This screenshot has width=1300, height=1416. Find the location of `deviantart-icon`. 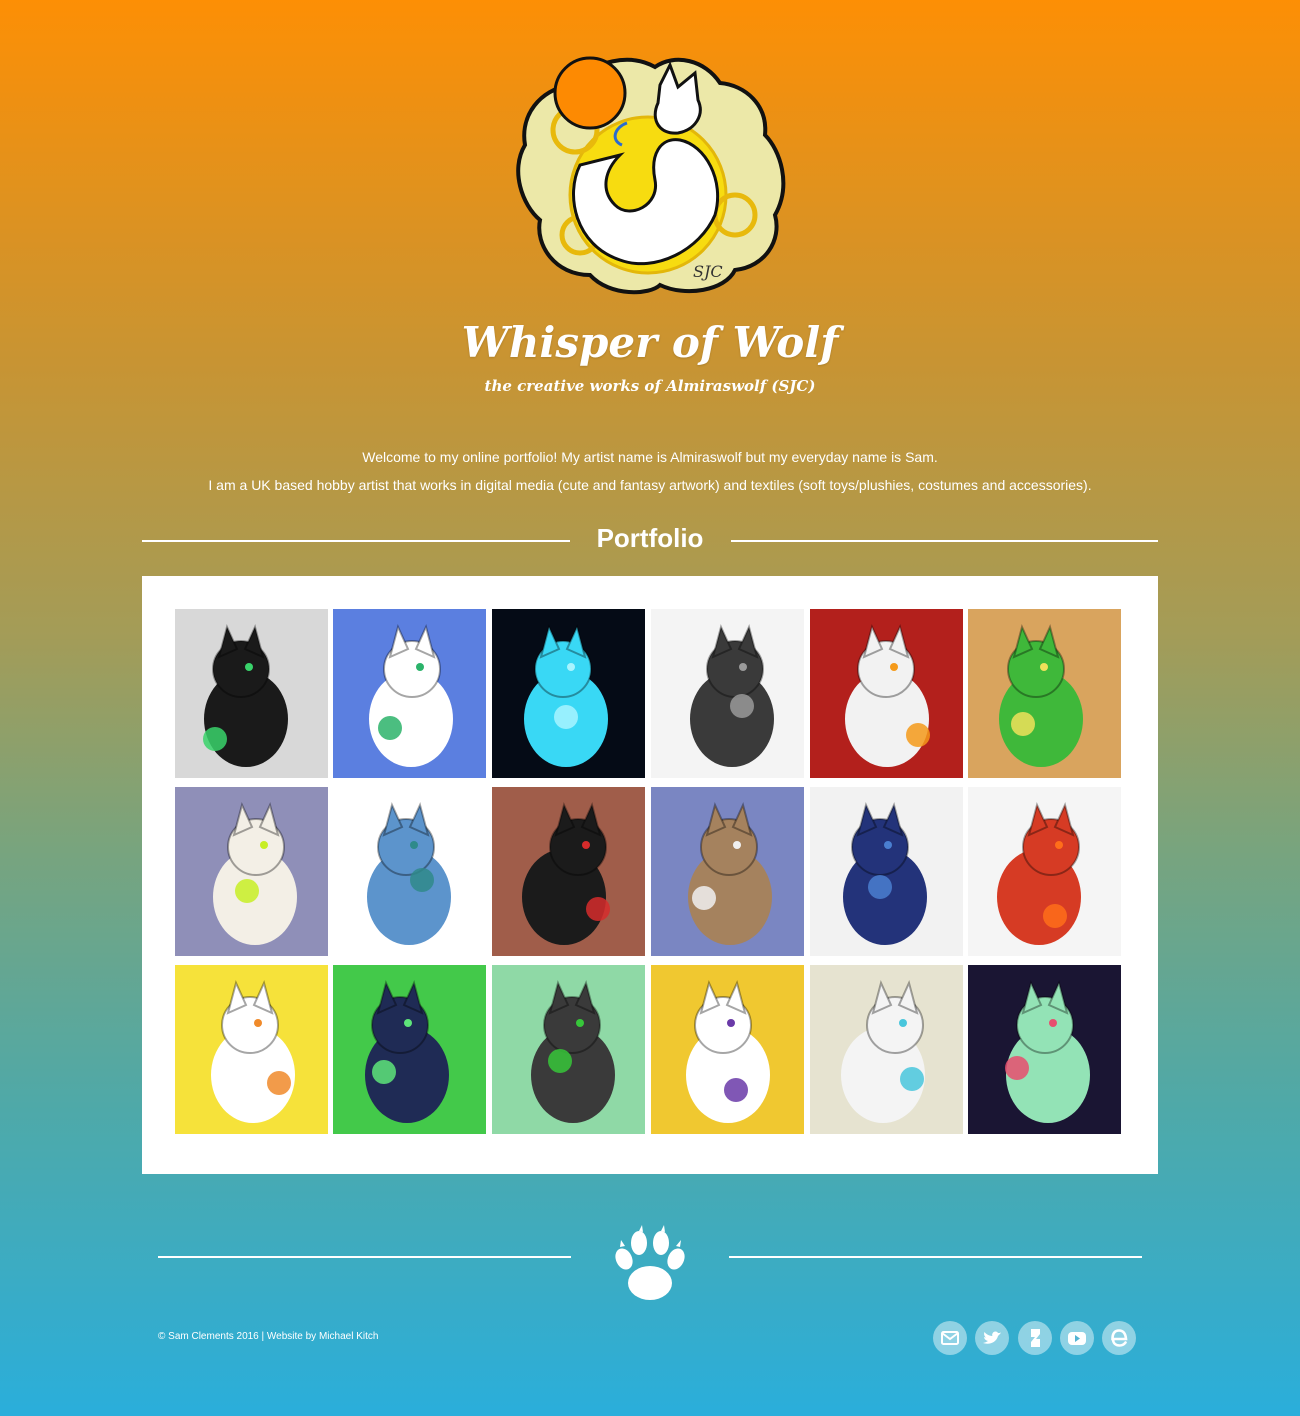

deviantart-icon is located at coordinates (1035, 1338).